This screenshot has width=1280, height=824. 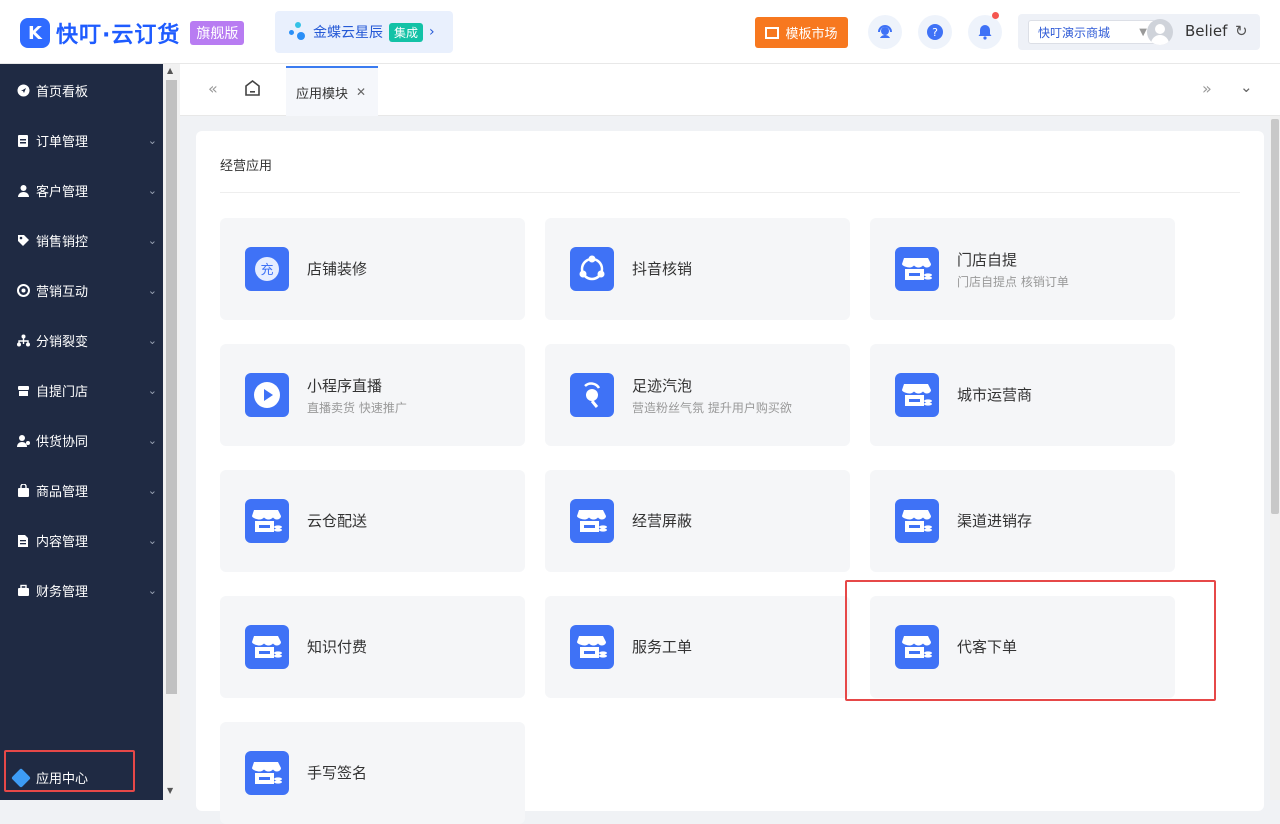 What do you see at coordinates (730, 90) in the screenshot?
I see `tab-bar: « 应用模块 ✕ » ⌄` at bounding box center [730, 90].